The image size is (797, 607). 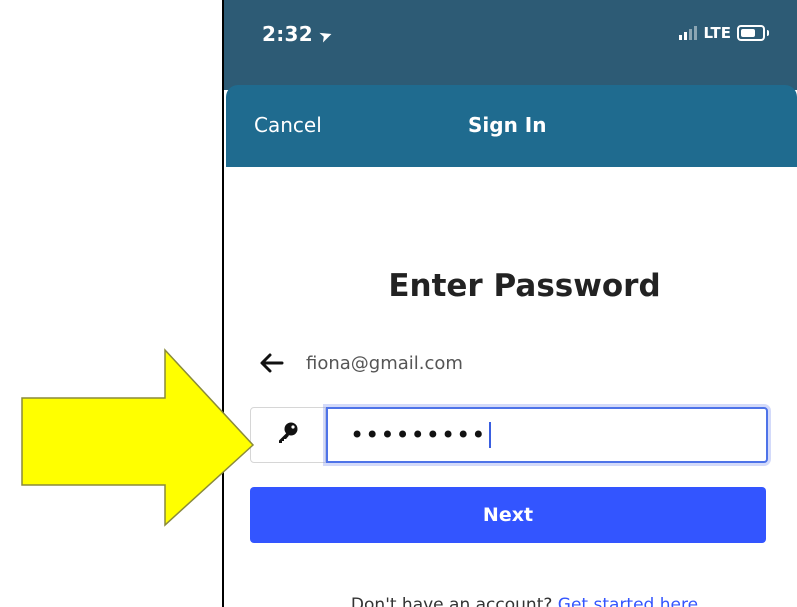 I want to click on status-bar: 2:32 ➤ LTE, so click(x=510, y=45).